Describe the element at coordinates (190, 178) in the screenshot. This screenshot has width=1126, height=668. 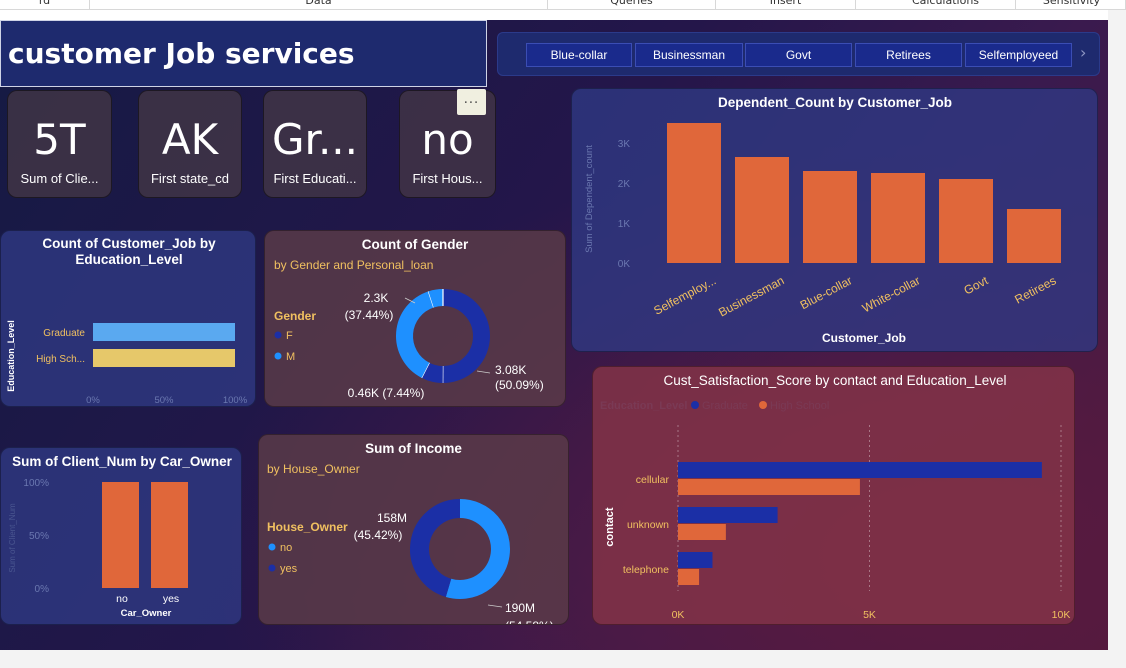
I see `kpi-label: First state_cd` at that location.